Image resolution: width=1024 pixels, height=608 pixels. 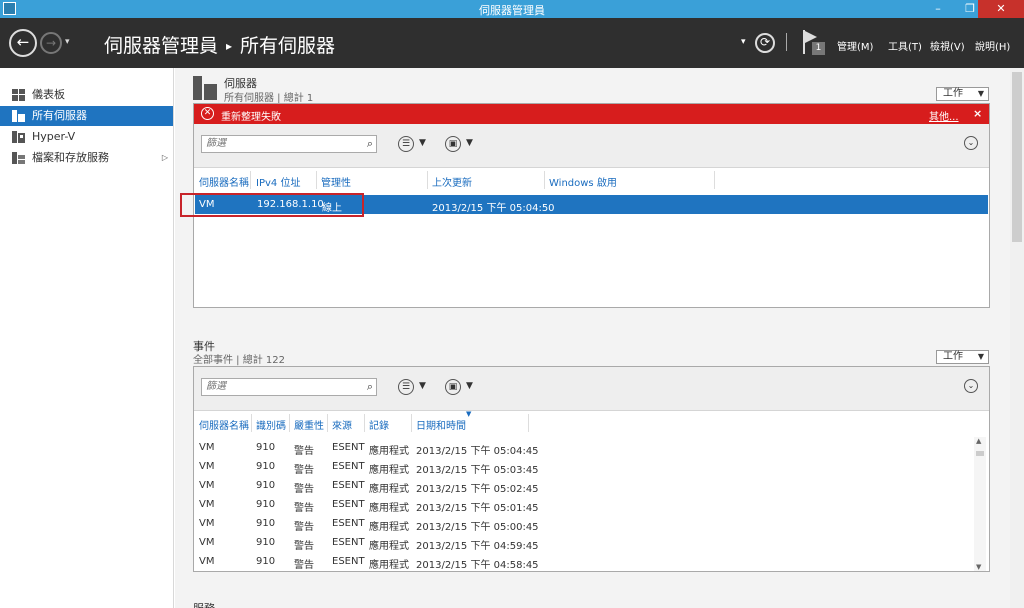 What do you see at coordinates (271, 424) in the screenshot?
I see `col-id: 識別碼` at bounding box center [271, 424].